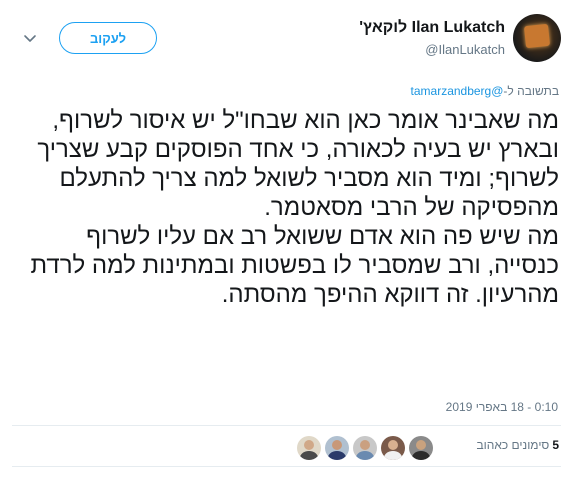 The image size is (573, 480). I want to click on reply-mention-link: @tamarzandberg, so click(457, 91).